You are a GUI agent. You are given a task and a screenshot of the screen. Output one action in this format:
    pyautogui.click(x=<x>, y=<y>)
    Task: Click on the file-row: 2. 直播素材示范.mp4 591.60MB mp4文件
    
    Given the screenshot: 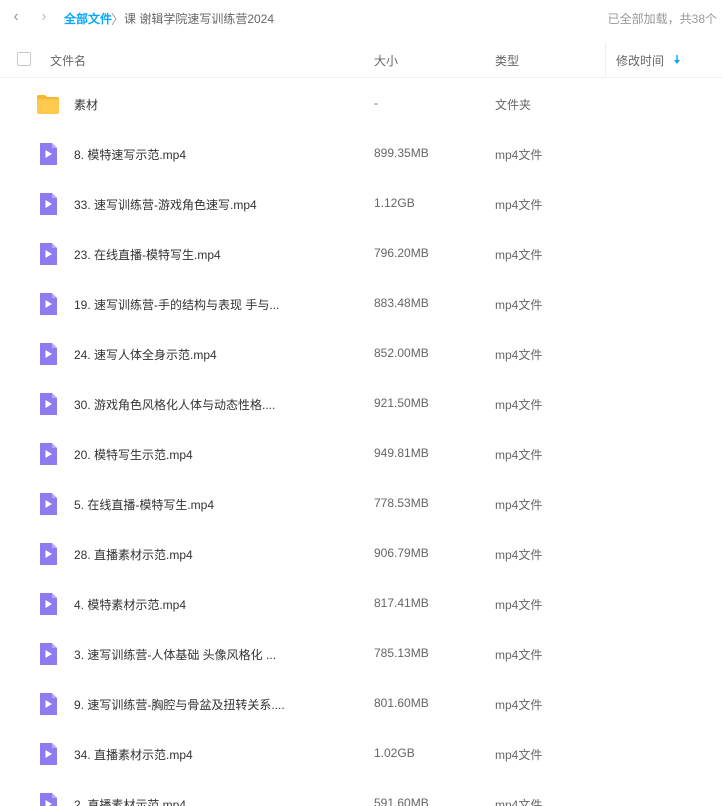 What is the action you would take?
    pyautogui.click(x=361, y=792)
    